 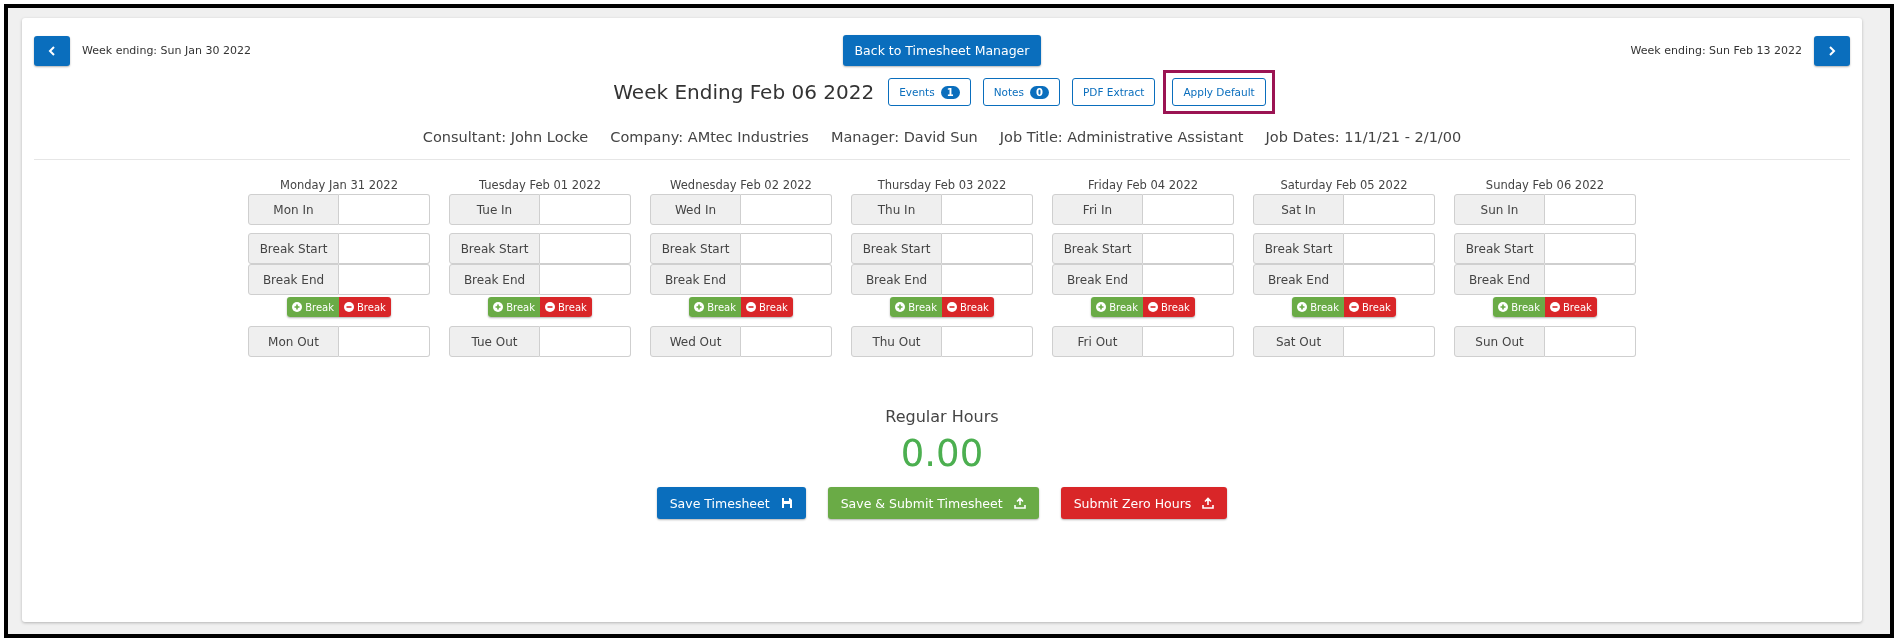 I want to click on total-label: Regular Hours, so click(x=942, y=416).